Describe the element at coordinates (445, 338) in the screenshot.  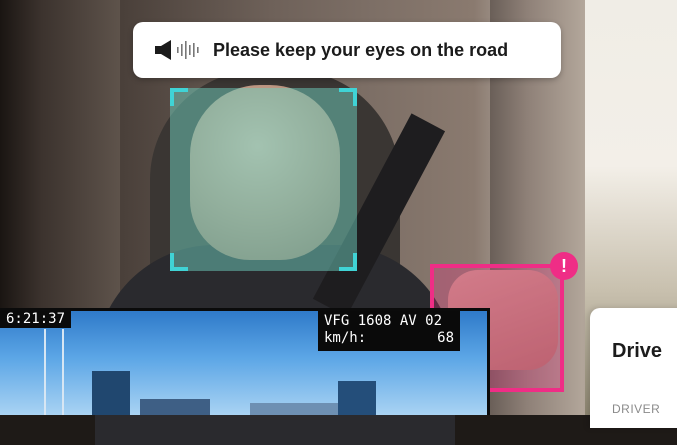
I see `speed-value: 68` at that location.